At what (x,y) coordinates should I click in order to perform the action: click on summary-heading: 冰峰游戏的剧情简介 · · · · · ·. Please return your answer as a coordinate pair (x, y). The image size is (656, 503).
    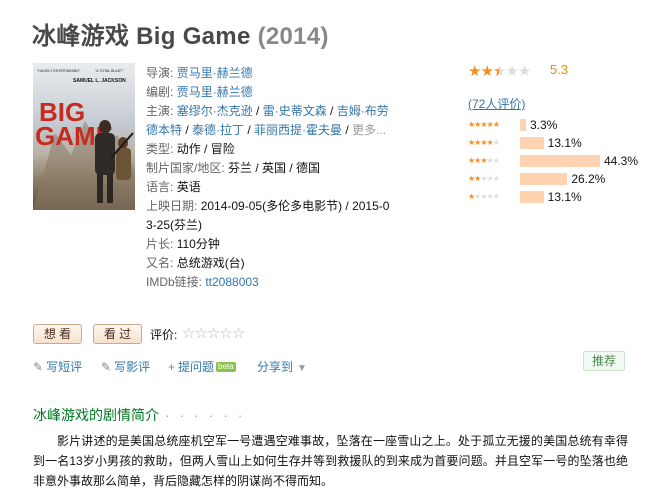
    Looking at the image, I should click on (139, 415).